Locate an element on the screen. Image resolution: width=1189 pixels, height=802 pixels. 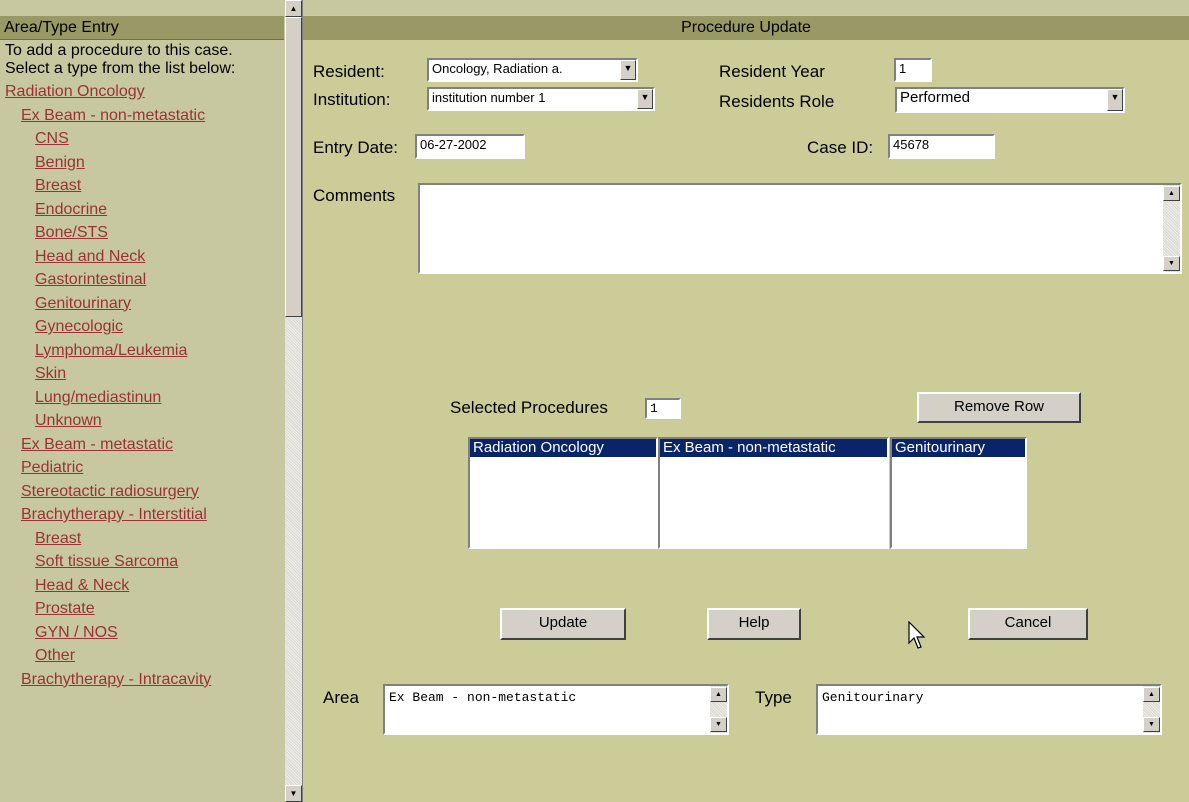
resident-select: Oncology, Radiation a. ▼ is located at coordinates (532, 70).